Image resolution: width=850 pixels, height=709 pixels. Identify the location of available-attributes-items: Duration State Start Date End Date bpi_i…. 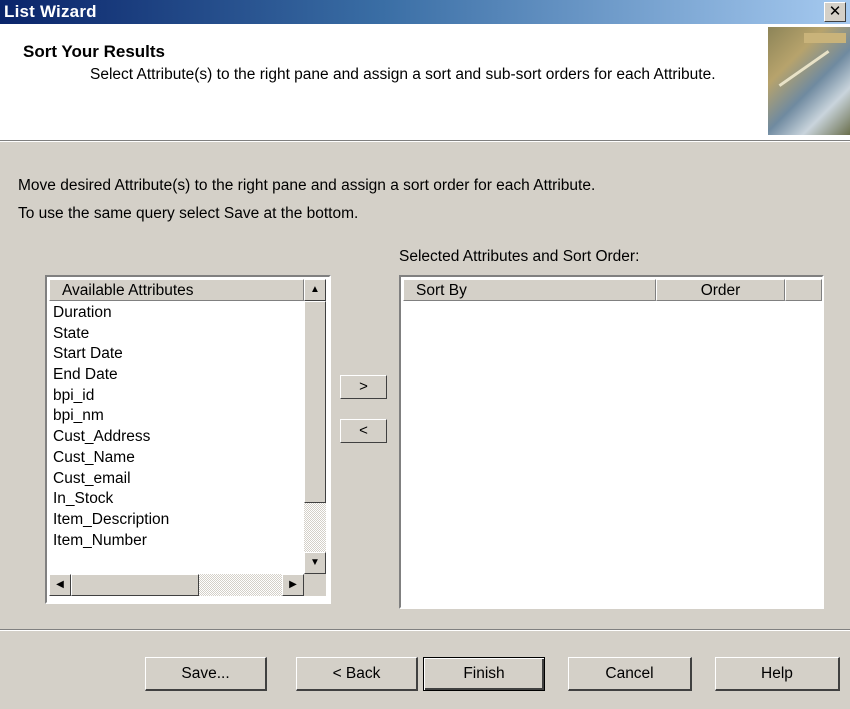
(178, 427).